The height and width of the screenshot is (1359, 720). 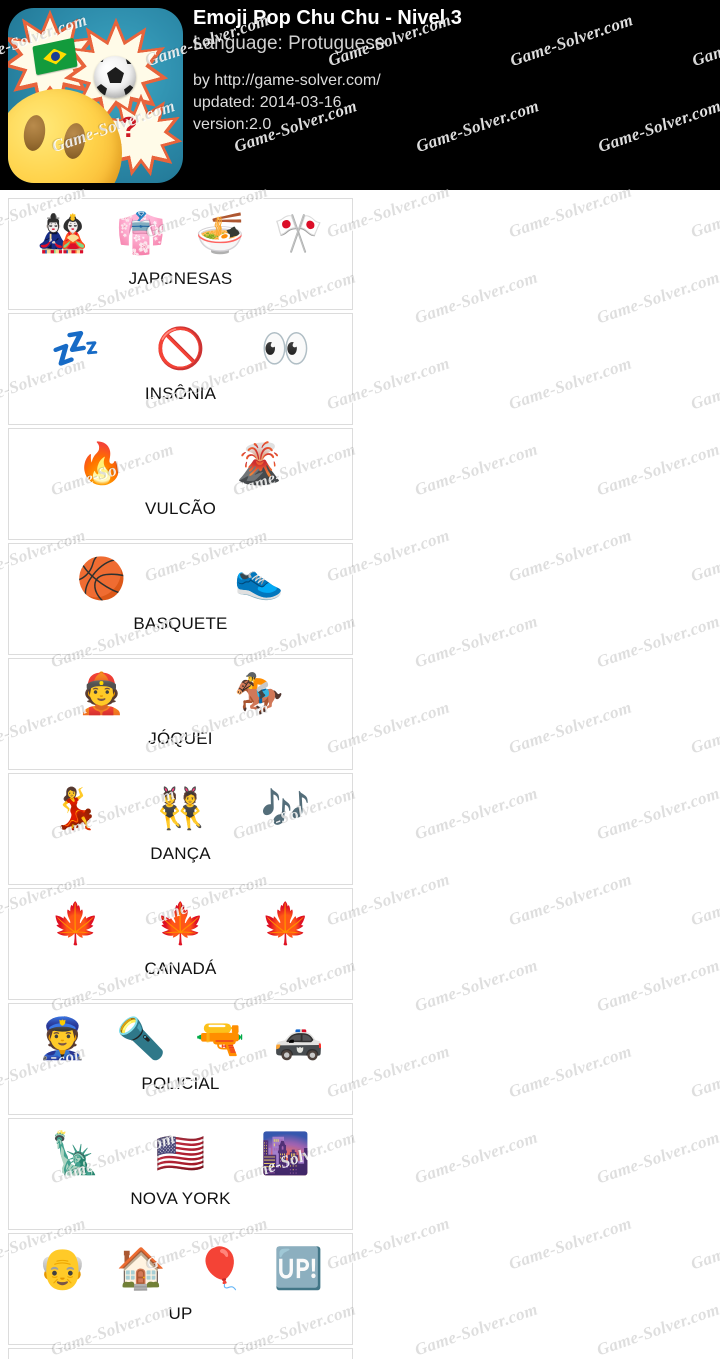 I want to click on answer-label: BASQUETE, so click(x=180, y=623).